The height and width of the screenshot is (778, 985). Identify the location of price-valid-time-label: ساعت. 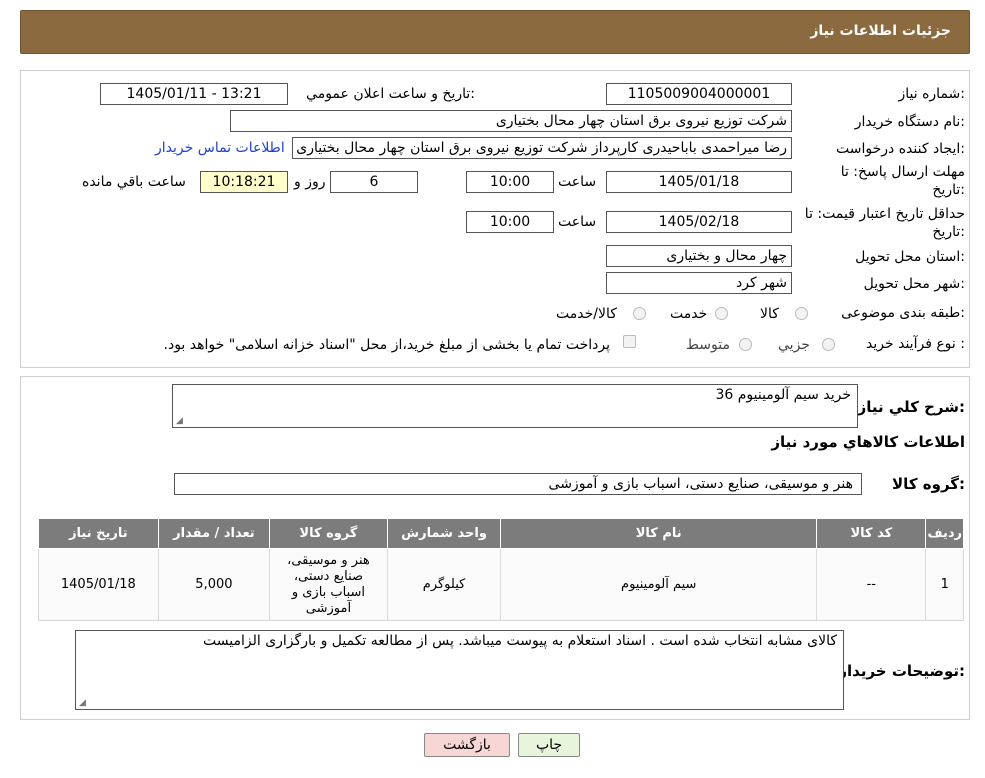
(577, 222).